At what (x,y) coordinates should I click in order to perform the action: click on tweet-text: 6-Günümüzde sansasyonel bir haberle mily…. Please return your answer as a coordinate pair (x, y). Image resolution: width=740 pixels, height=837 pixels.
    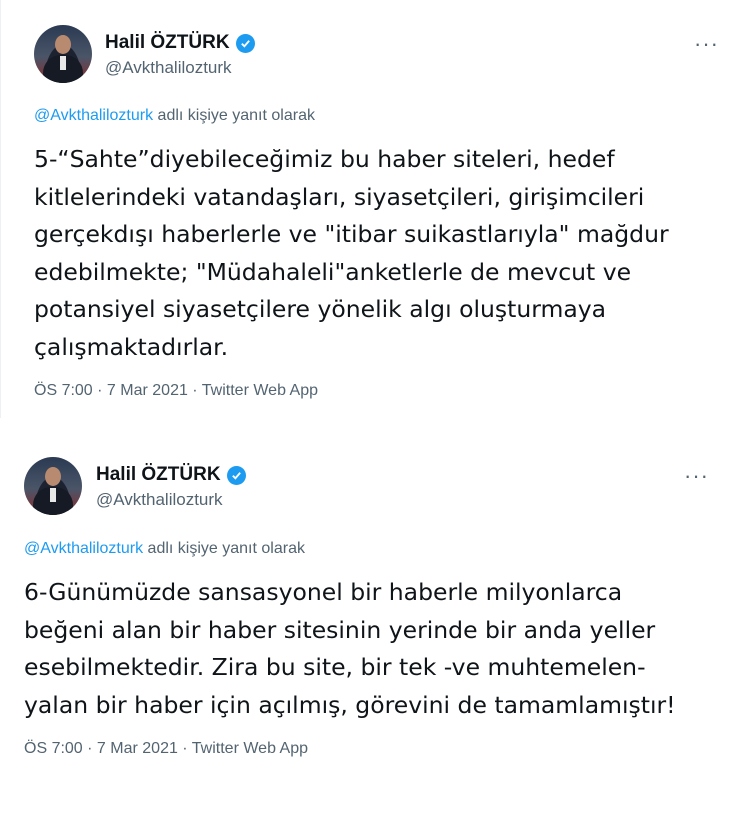
    Looking at the image, I should click on (350, 648).